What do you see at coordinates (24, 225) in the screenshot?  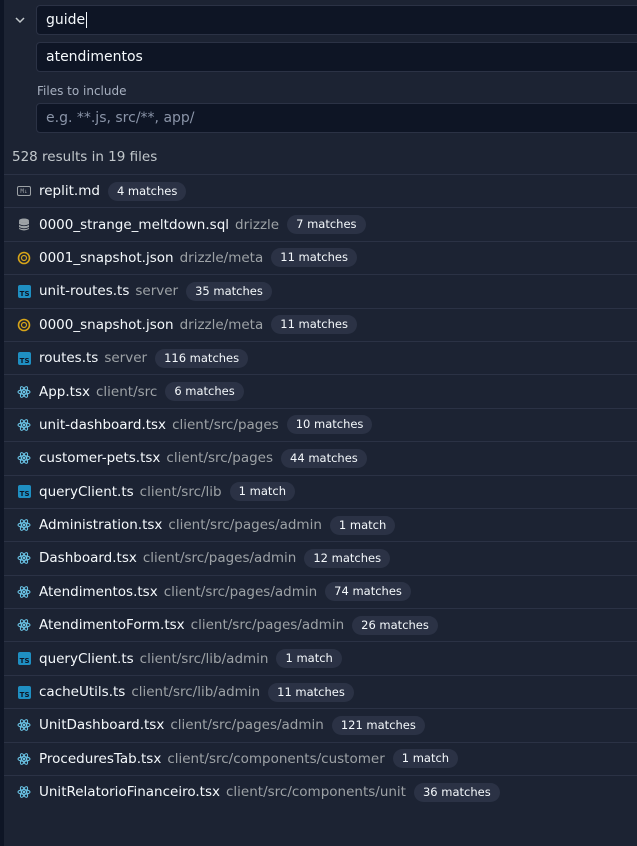 I see `database-icon` at bounding box center [24, 225].